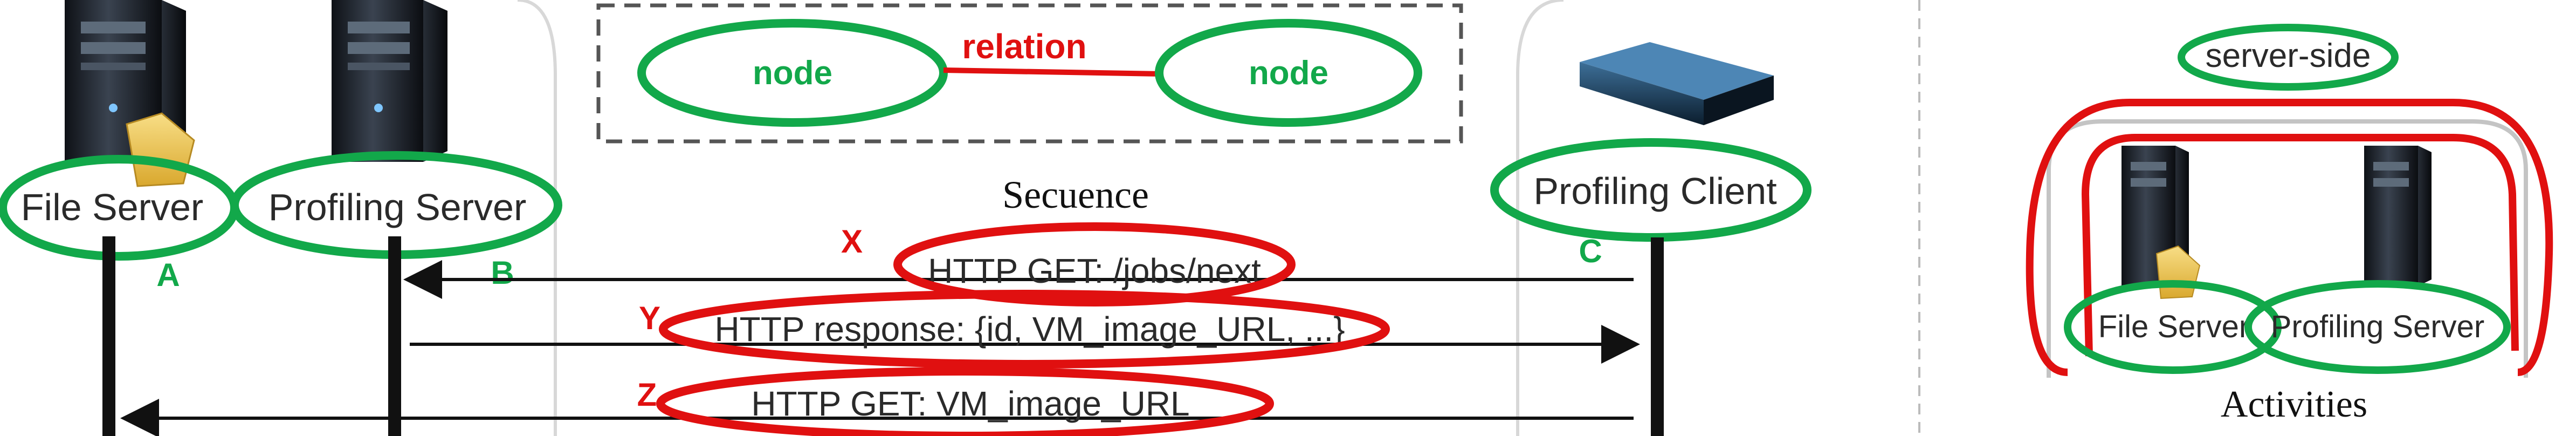  What do you see at coordinates (2288, 56) in the screenshot?
I see `activities-group-label: server-side` at bounding box center [2288, 56].